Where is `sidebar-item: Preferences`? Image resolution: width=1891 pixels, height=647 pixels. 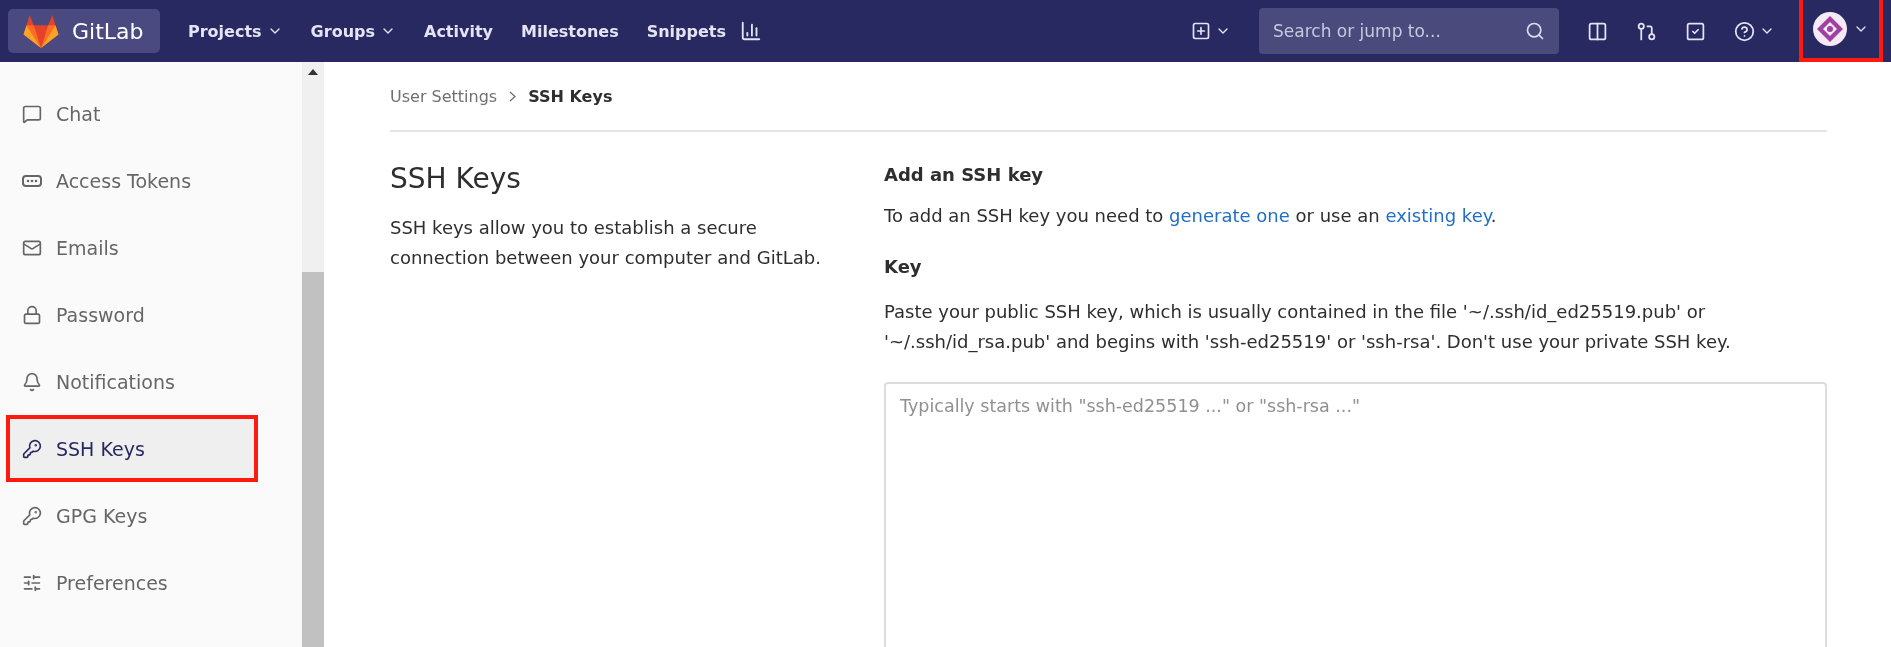 sidebar-item: Preferences is located at coordinates (151, 582).